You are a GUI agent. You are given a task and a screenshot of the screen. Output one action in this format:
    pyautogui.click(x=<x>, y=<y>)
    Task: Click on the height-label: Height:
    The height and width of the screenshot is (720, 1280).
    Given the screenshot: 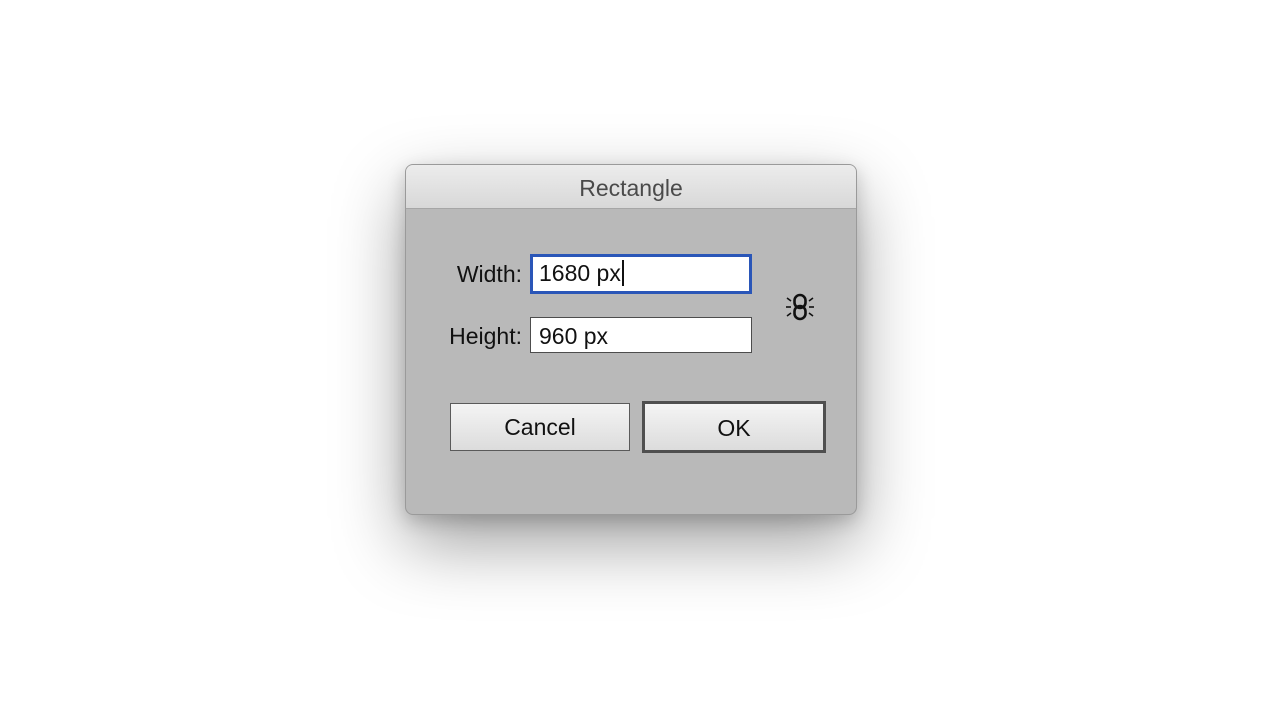 What is the action you would take?
    pyautogui.click(x=485, y=336)
    